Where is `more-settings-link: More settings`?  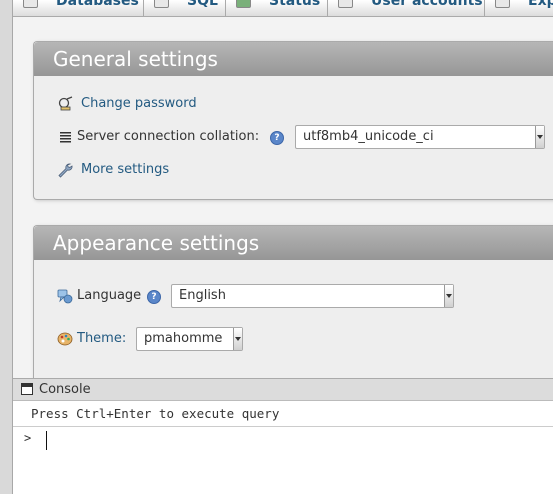 more-settings-link: More settings is located at coordinates (125, 170).